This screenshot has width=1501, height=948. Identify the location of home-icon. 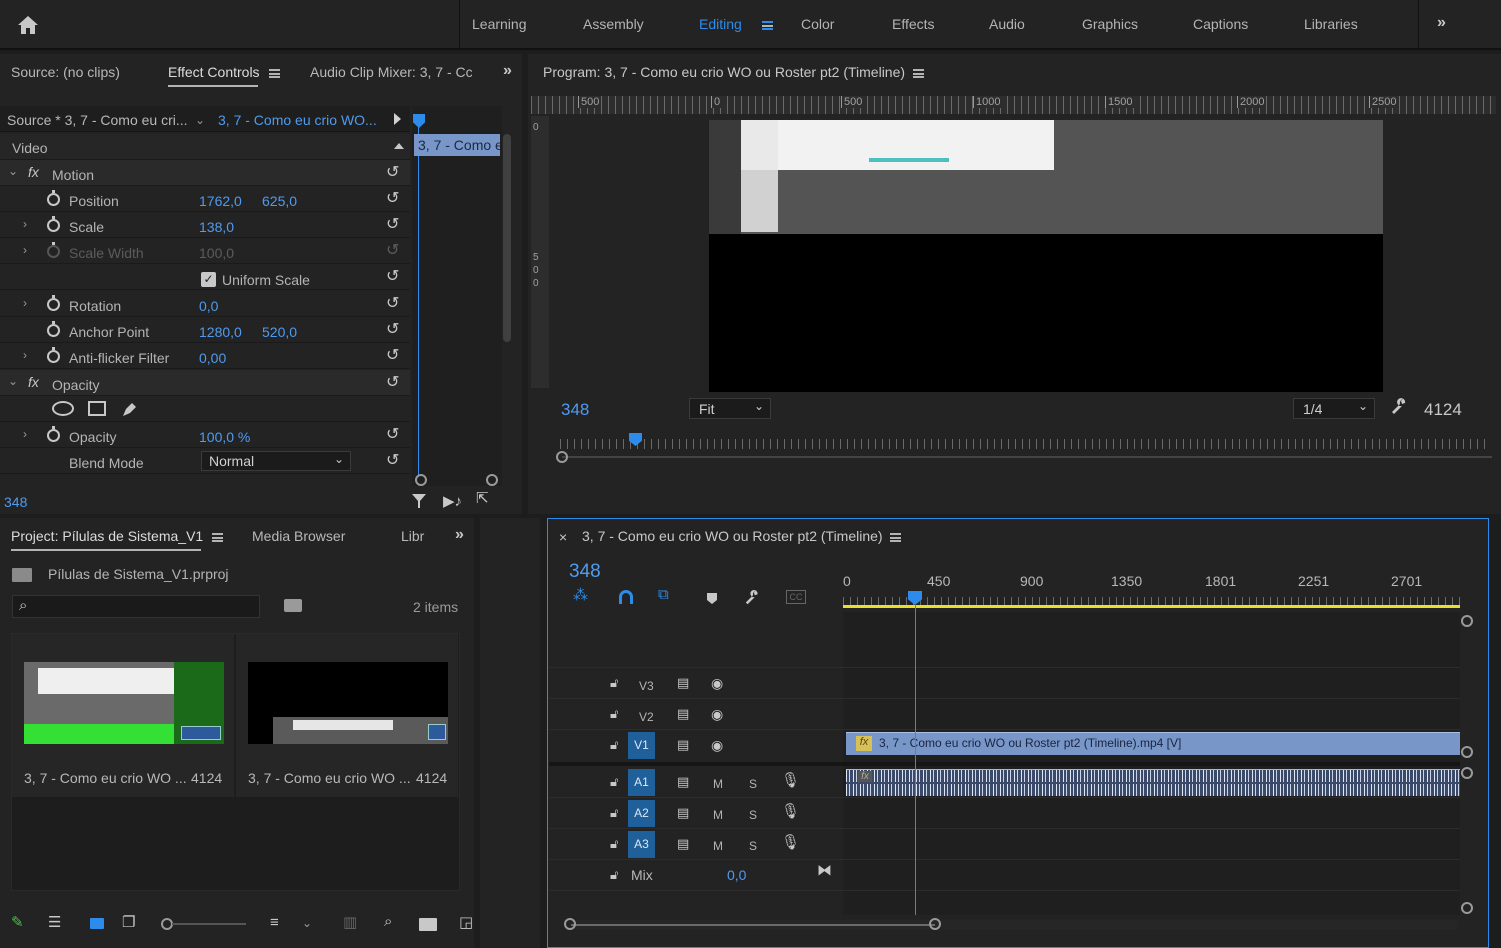
(28, 25).